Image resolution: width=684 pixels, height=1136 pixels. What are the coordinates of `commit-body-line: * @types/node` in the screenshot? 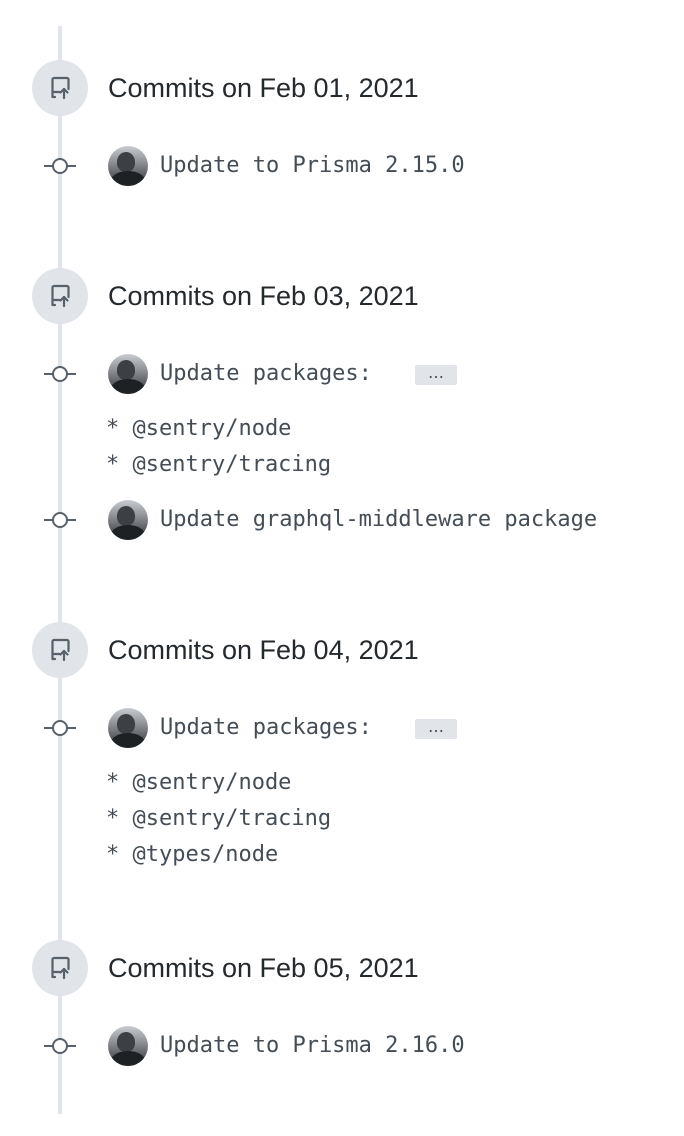 It's located at (192, 854).